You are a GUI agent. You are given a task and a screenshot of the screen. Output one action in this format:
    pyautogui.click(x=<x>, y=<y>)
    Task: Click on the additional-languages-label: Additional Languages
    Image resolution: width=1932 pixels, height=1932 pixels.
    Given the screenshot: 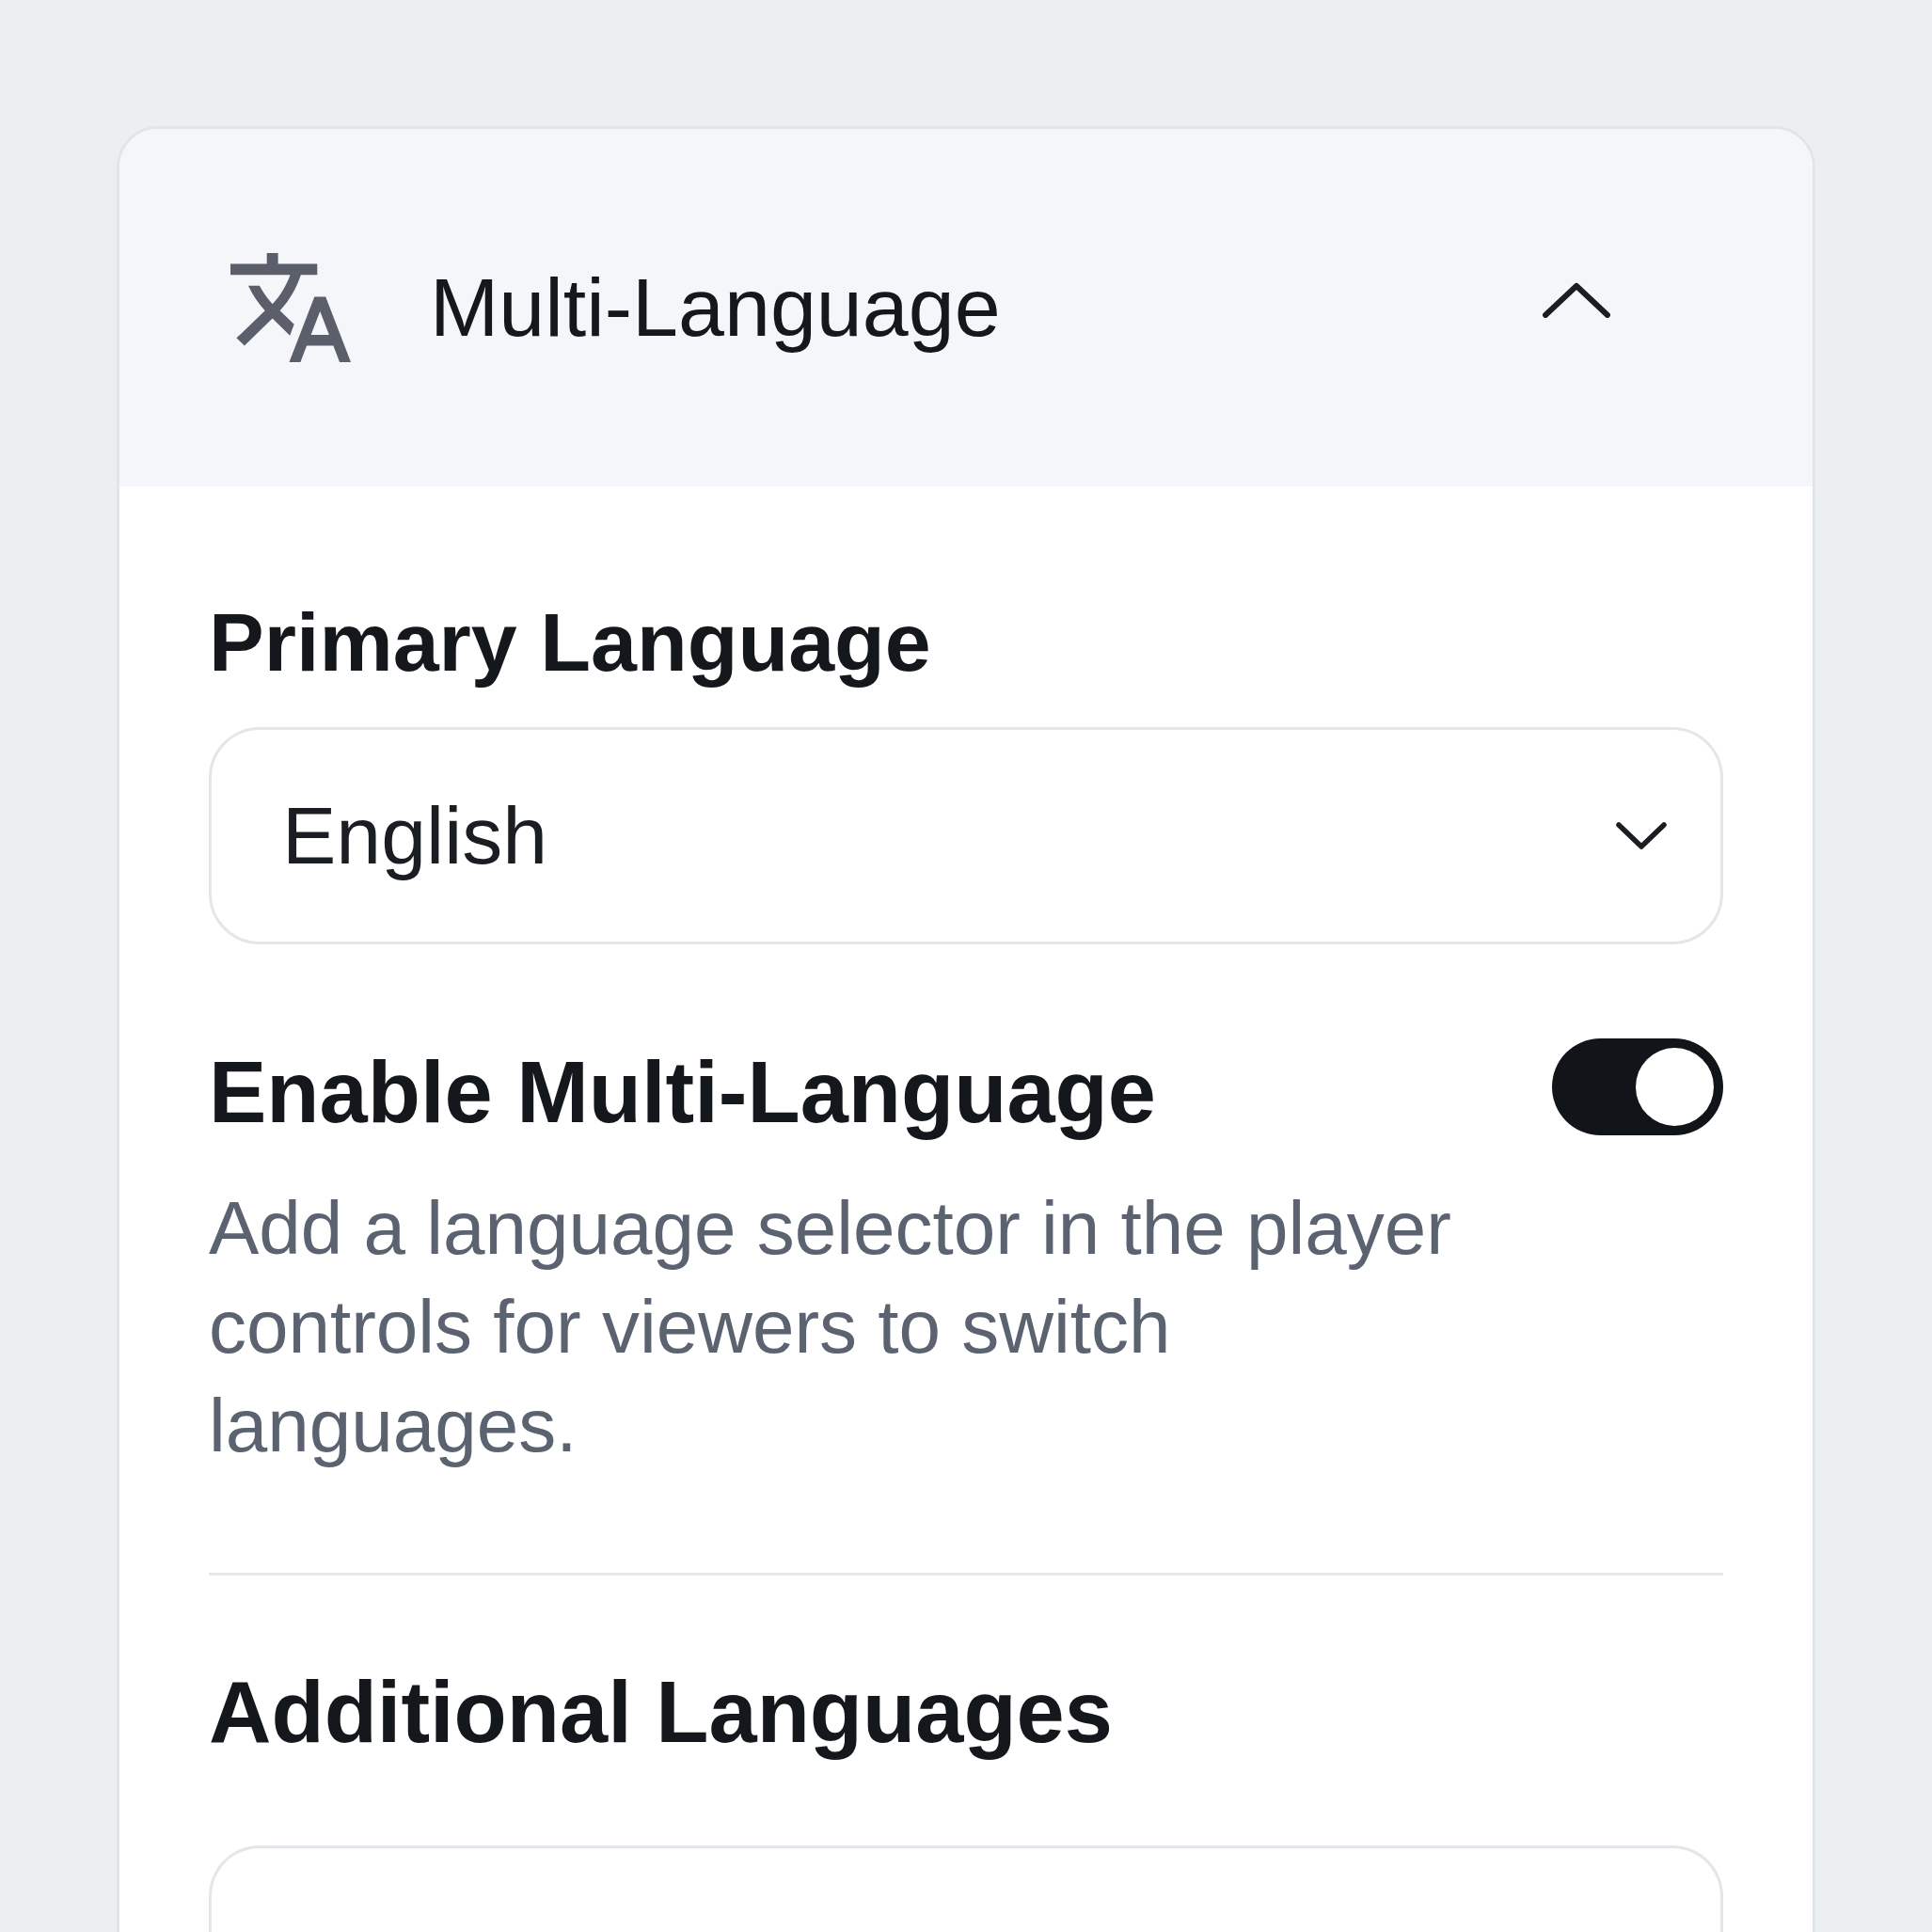 What is the action you would take?
    pyautogui.click(x=661, y=1712)
    